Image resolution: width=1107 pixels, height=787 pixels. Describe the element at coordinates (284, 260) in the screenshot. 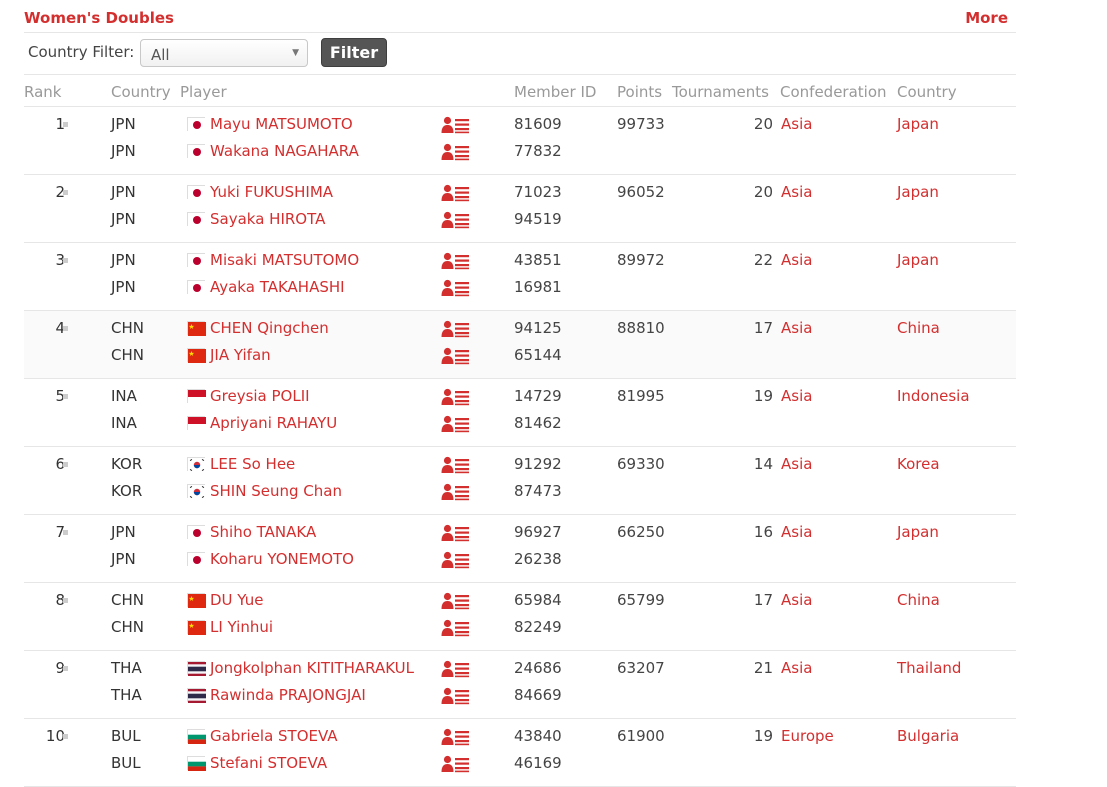

I see `player-name-link: Misaki MATSUTOMO` at that location.